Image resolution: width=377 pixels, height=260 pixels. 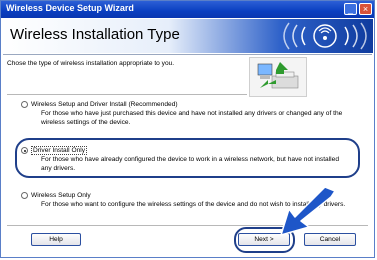 What do you see at coordinates (187, 36) in the screenshot?
I see `wizard-header: Wireless Installation Type` at bounding box center [187, 36].